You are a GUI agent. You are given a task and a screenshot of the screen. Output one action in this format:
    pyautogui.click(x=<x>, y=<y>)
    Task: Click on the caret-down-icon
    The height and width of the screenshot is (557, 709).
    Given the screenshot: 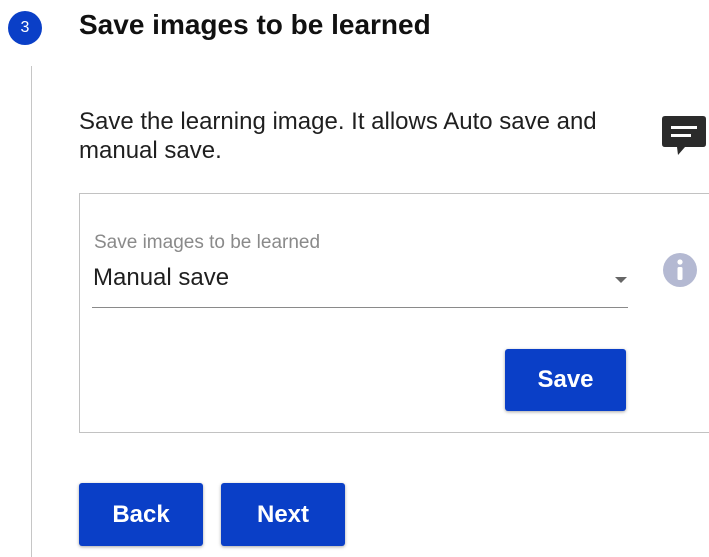 What is the action you would take?
    pyautogui.click(x=621, y=280)
    